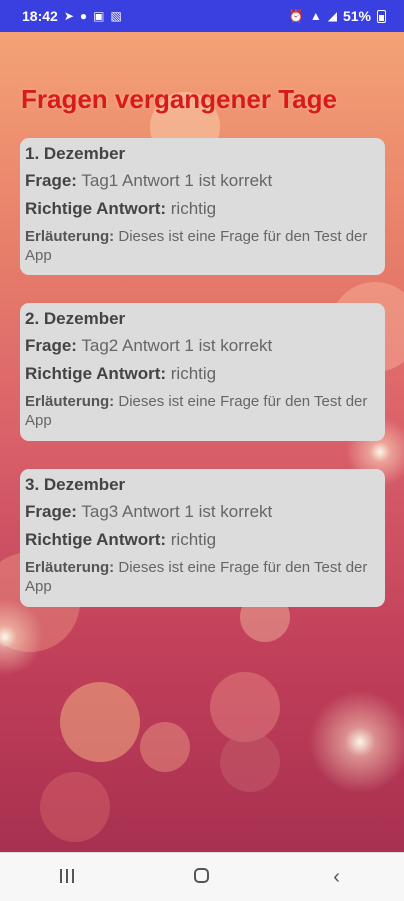 The width and height of the screenshot is (404, 901). What do you see at coordinates (332, 16) in the screenshot?
I see `signal-icon: ◢` at bounding box center [332, 16].